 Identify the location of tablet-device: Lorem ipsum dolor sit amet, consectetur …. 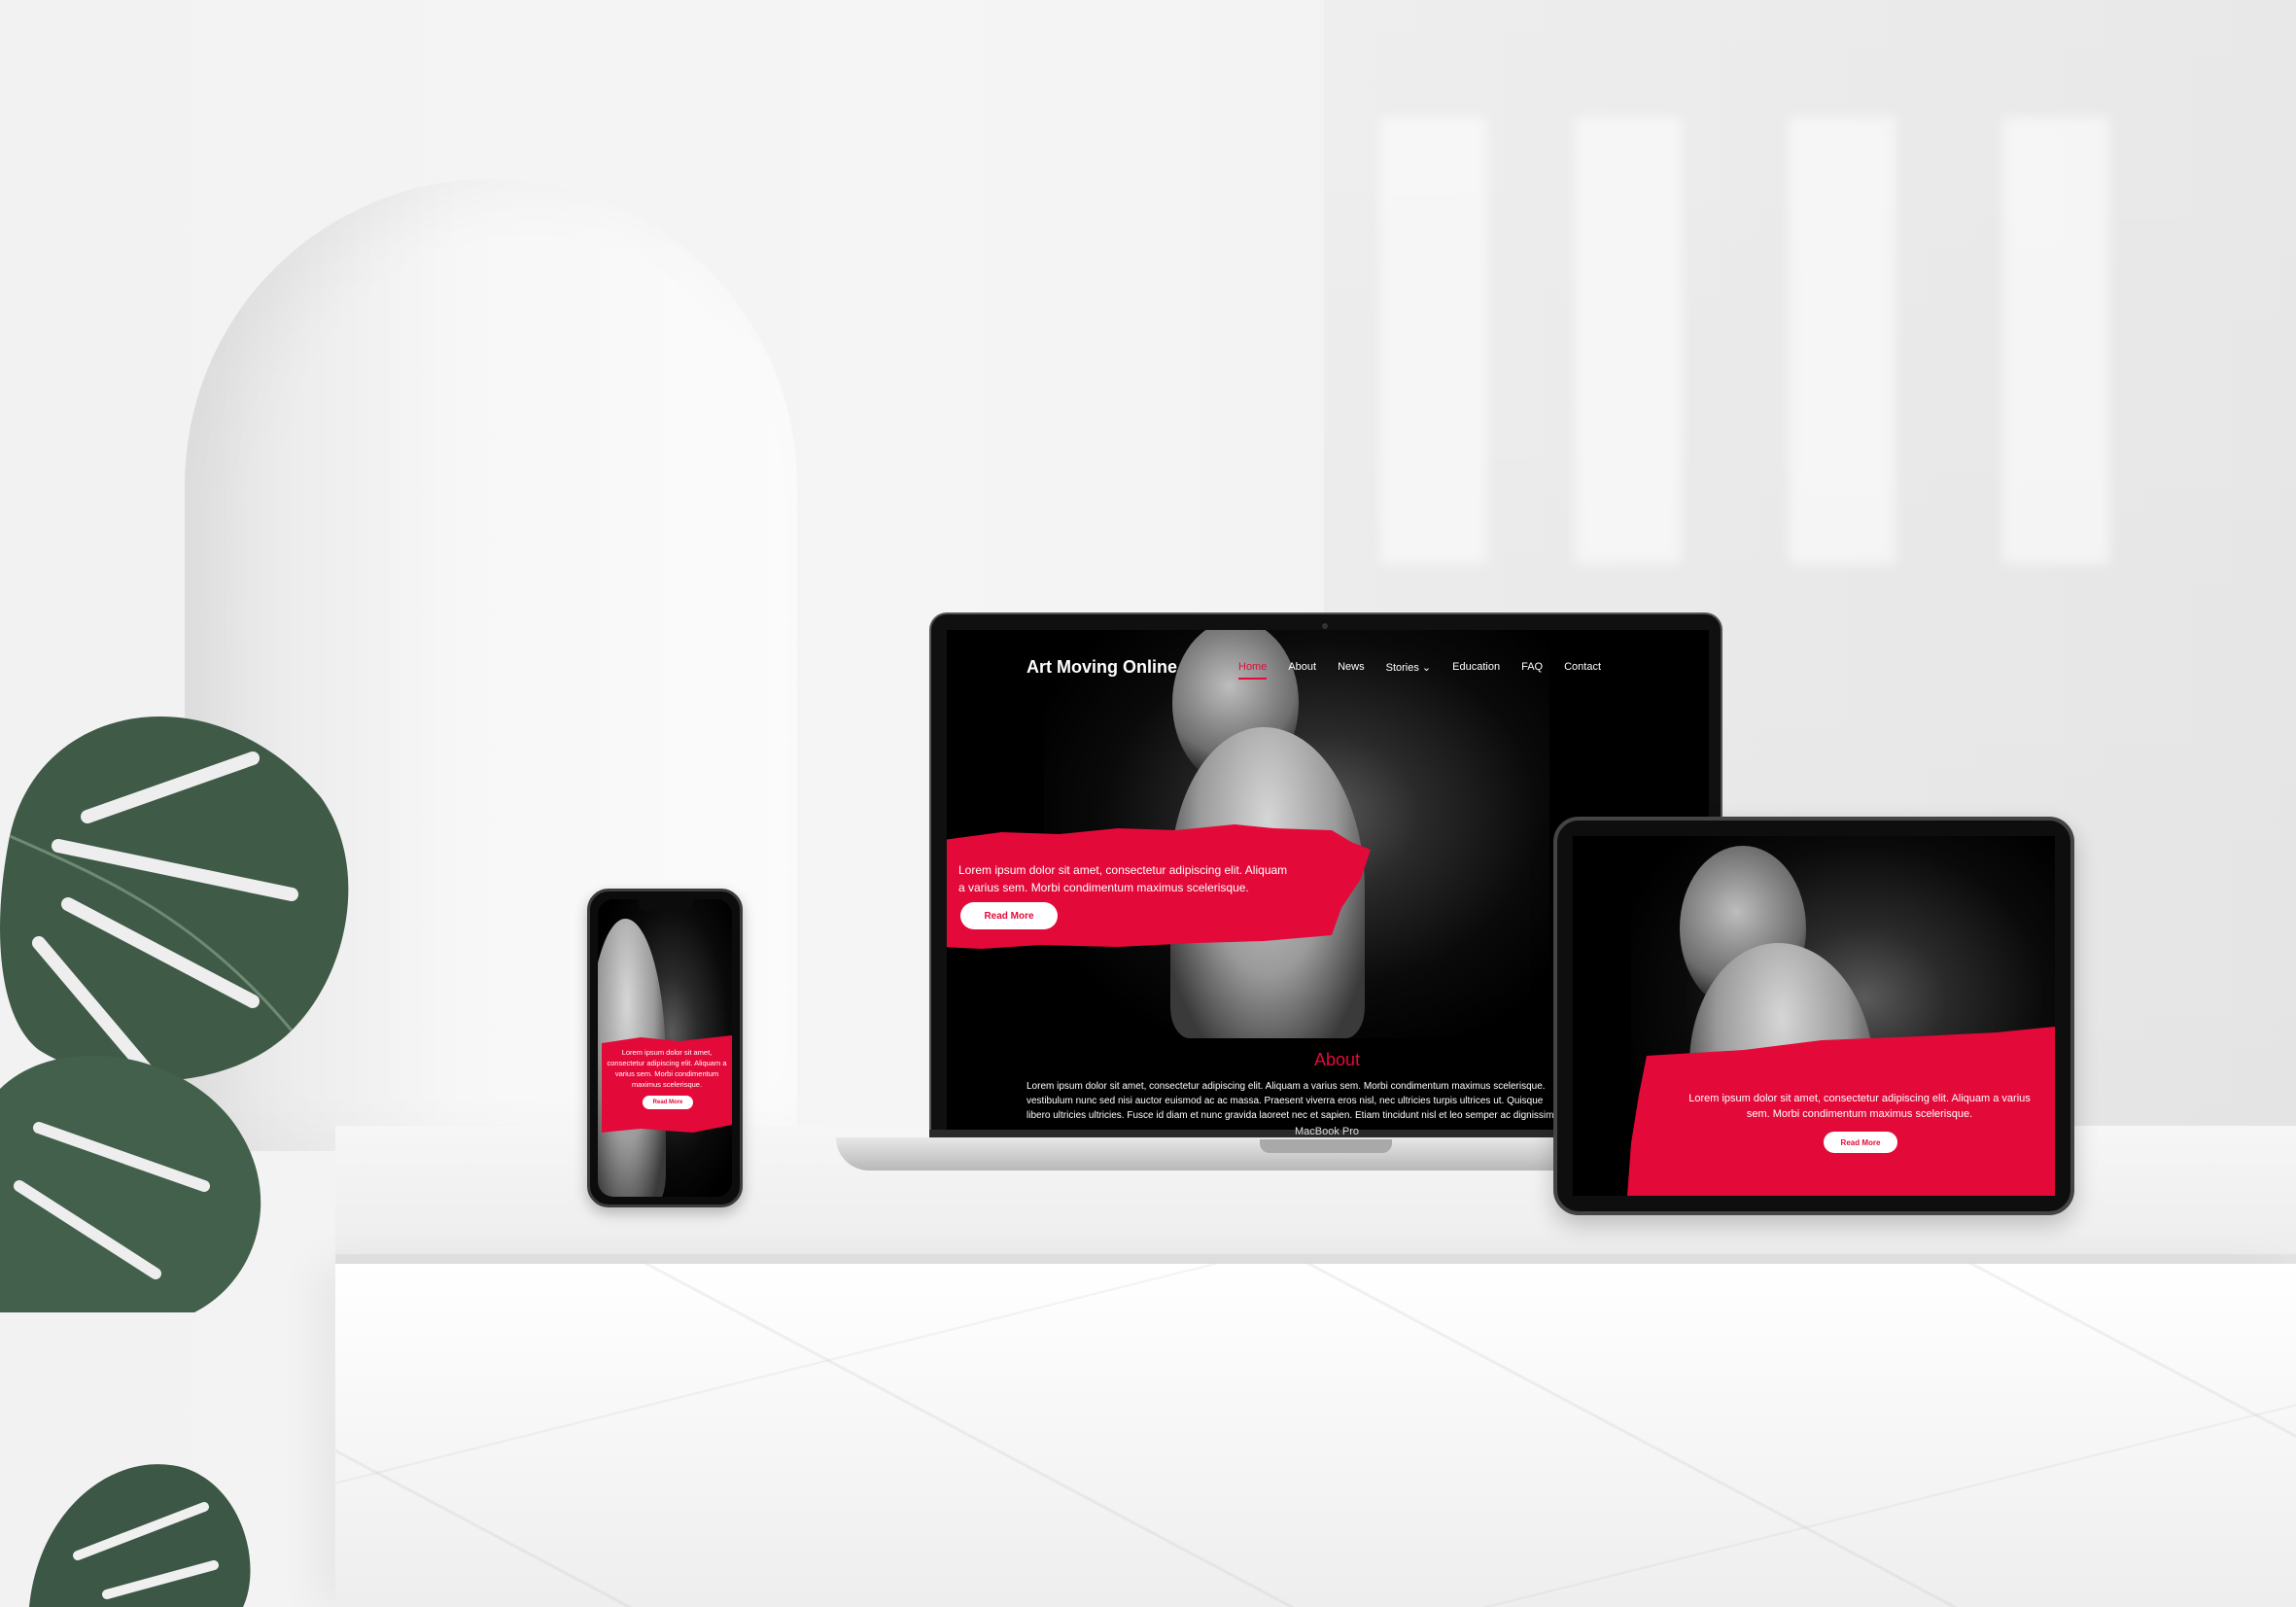
(1813, 1016).